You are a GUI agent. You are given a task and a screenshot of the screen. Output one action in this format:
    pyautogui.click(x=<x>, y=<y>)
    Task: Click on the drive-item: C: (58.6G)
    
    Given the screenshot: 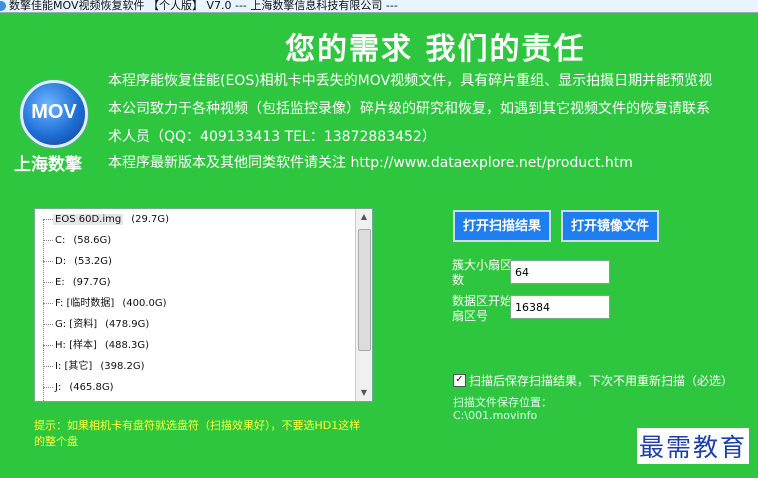 What is the action you would take?
    pyautogui.click(x=195, y=240)
    